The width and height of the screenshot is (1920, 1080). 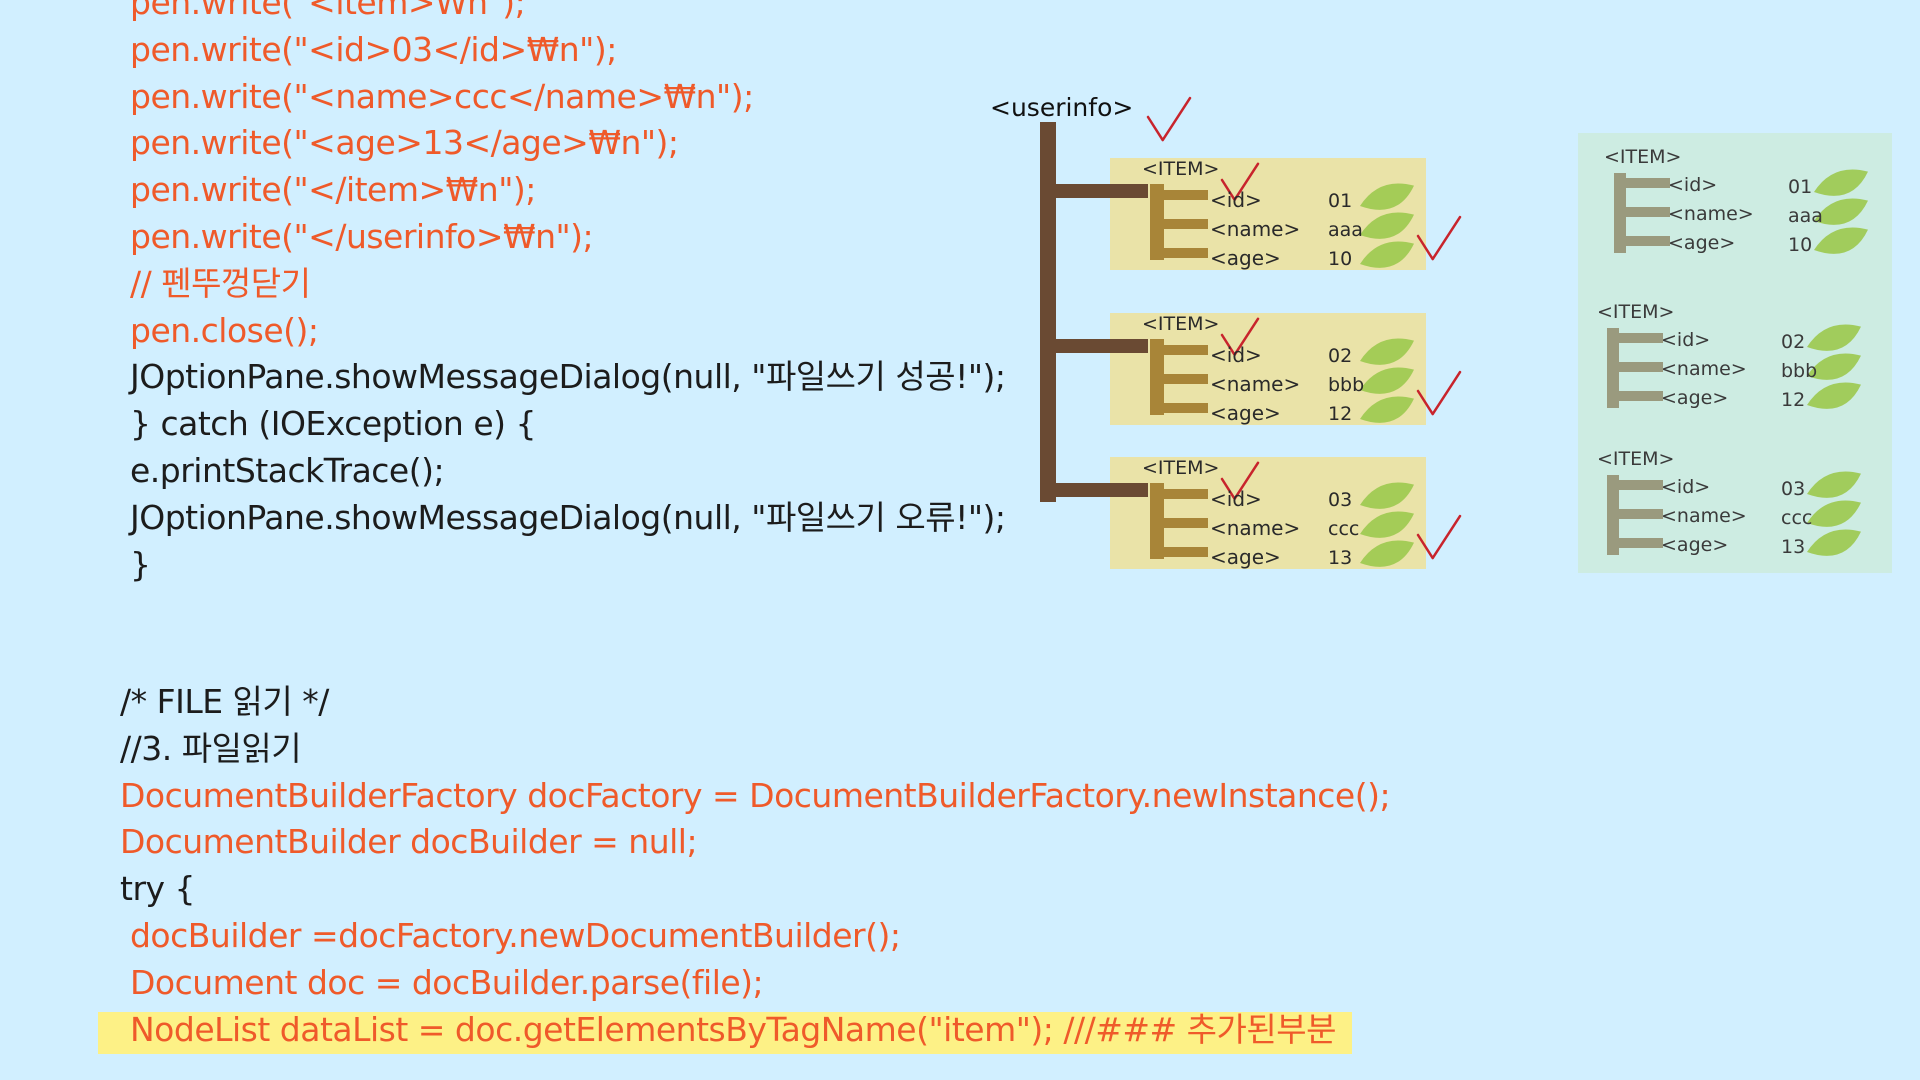 I want to click on root-label: <userinfo>, so click(x=1062, y=107).